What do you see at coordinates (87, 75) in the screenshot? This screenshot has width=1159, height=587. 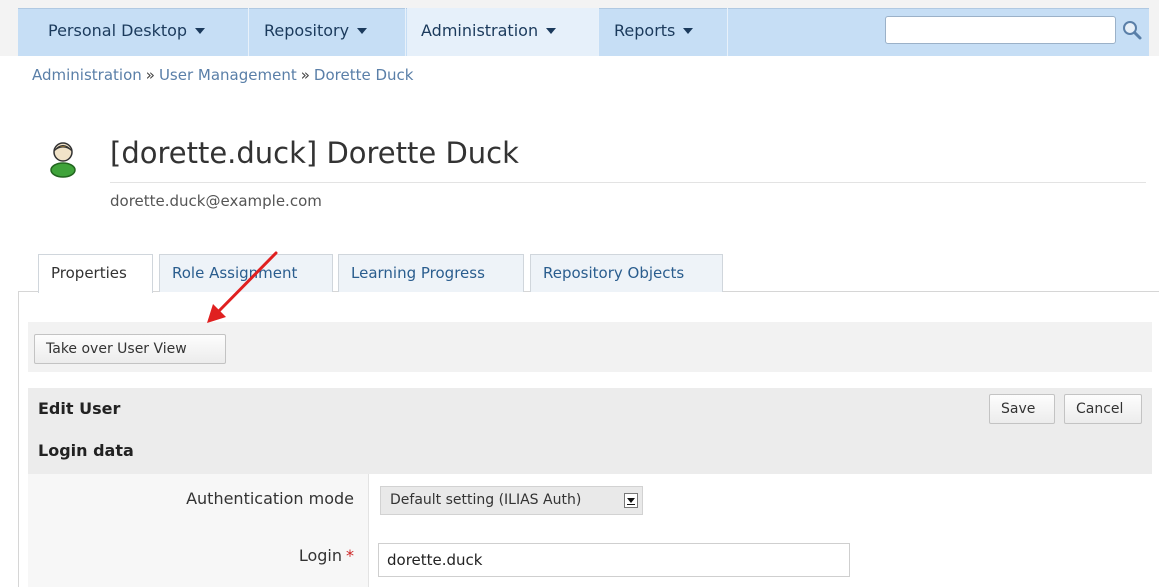 I see `breadcrumb-administration: Administration` at bounding box center [87, 75].